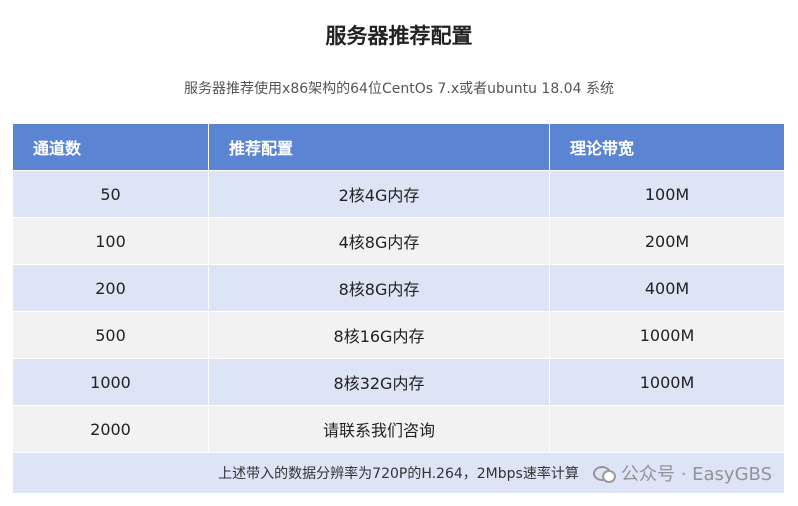  Describe the element at coordinates (667, 194) in the screenshot. I see `cell-bandwidth: 100M` at that location.